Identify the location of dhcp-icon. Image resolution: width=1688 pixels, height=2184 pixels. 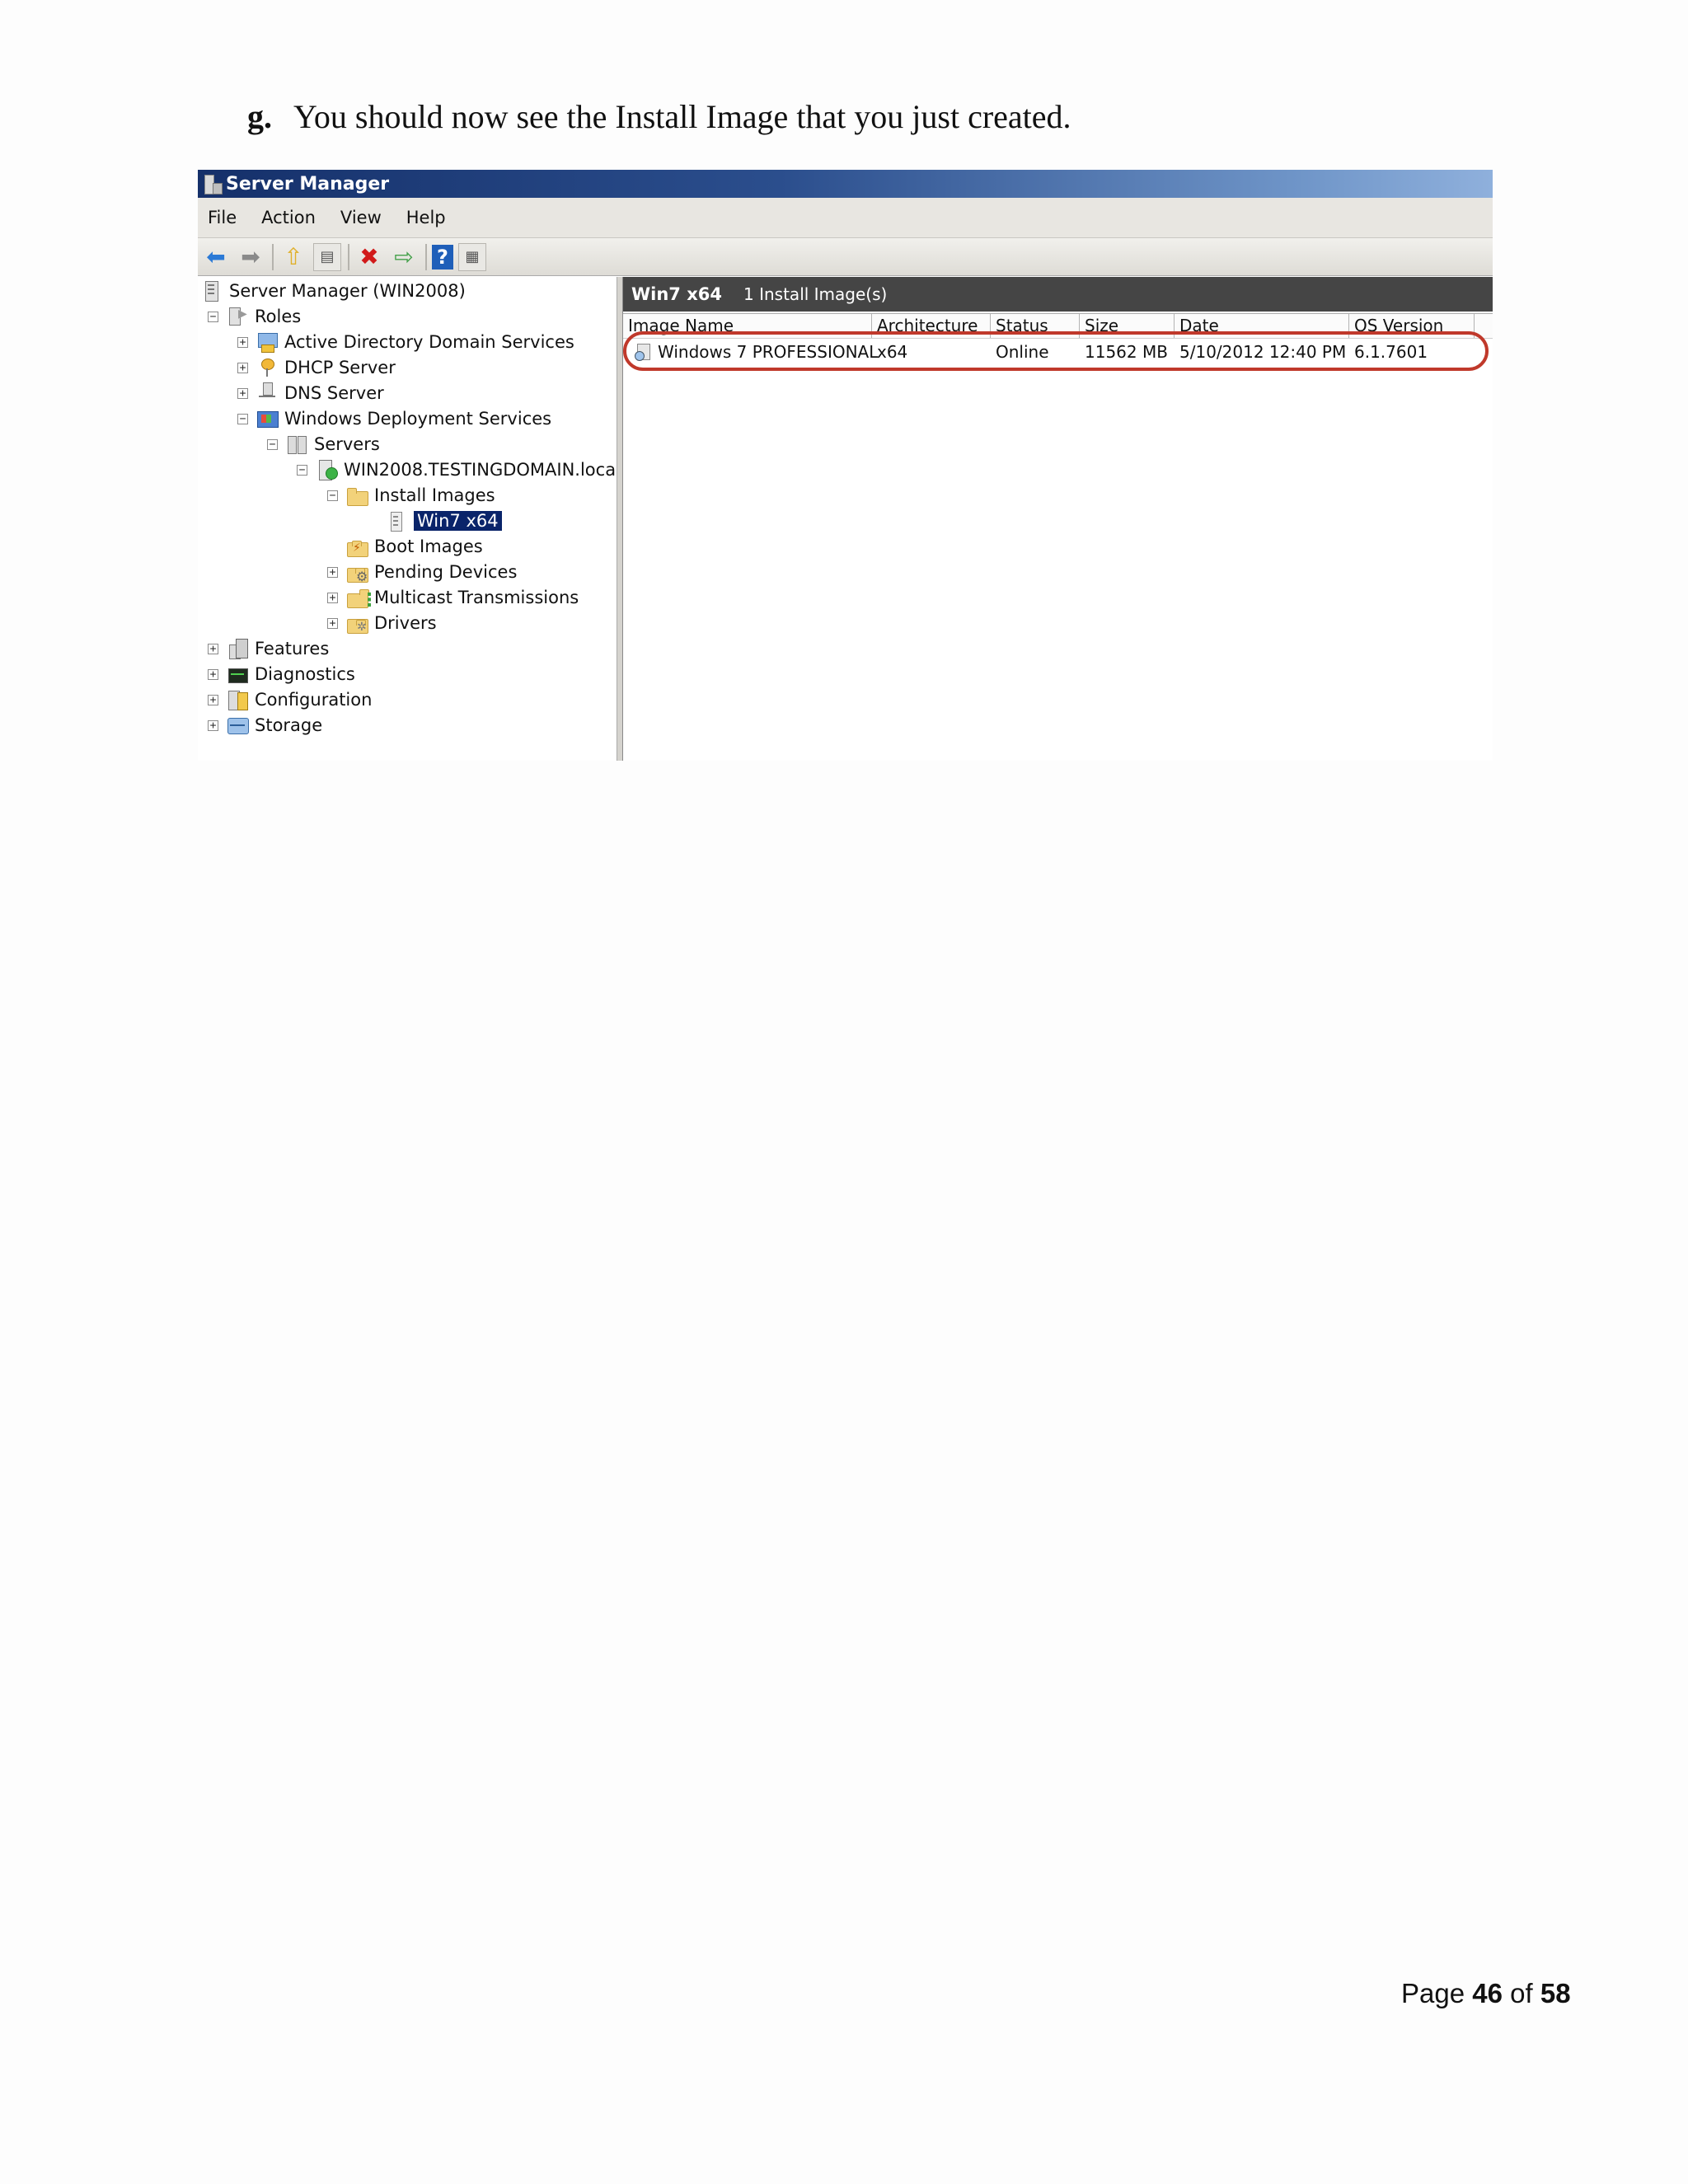
(267, 367).